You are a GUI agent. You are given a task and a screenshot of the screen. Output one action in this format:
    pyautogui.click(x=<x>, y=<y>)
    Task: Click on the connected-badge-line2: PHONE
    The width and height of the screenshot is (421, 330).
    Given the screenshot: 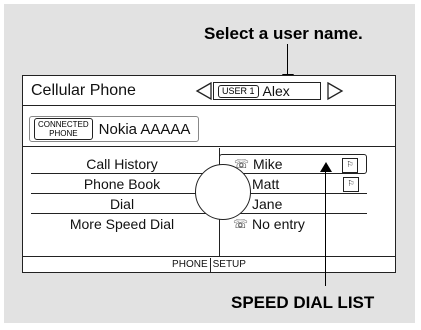 What is the action you would take?
    pyautogui.click(x=63, y=133)
    